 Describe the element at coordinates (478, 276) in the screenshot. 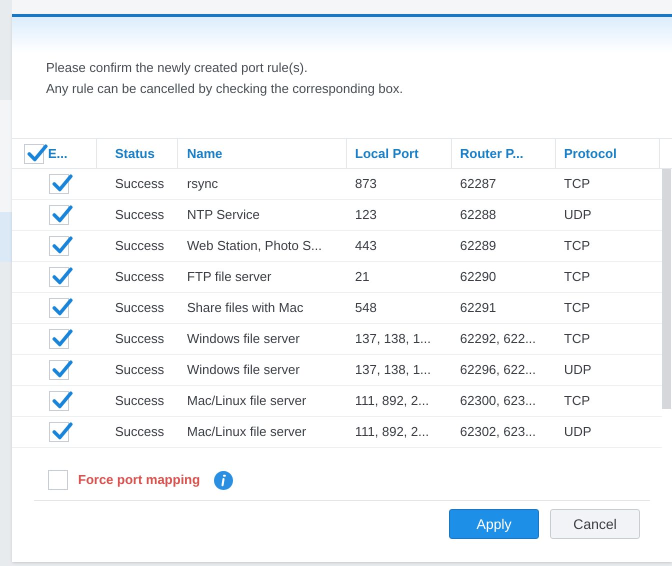

I see `table-cell: 62290` at that location.